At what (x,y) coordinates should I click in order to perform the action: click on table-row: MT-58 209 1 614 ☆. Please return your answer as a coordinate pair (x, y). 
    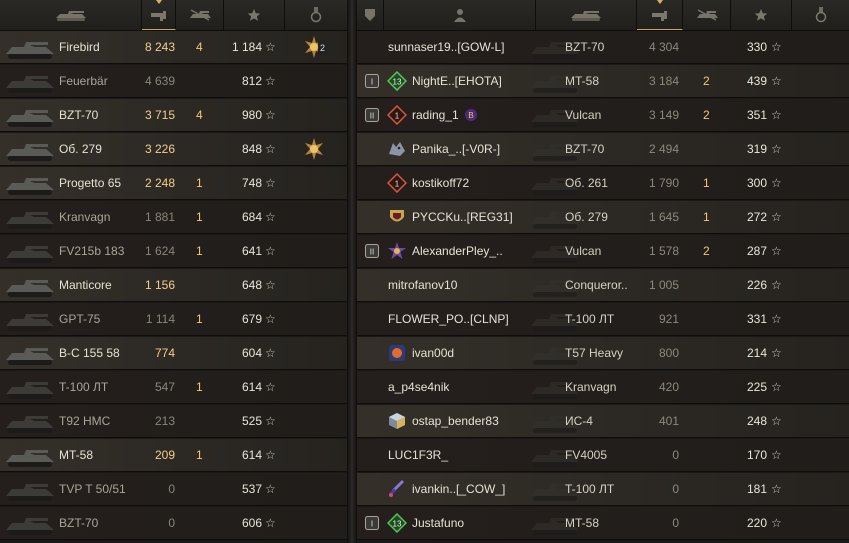
    Looking at the image, I should click on (173, 455).